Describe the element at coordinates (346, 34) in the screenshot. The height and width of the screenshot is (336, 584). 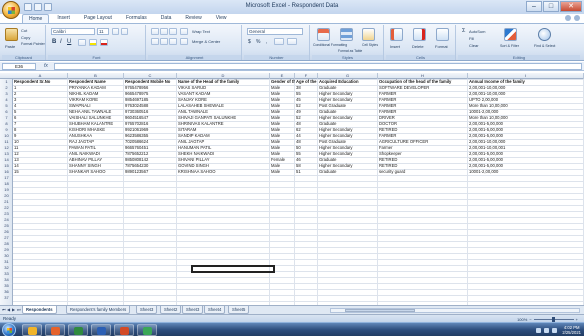
I see `format-as-table-icon` at that location.